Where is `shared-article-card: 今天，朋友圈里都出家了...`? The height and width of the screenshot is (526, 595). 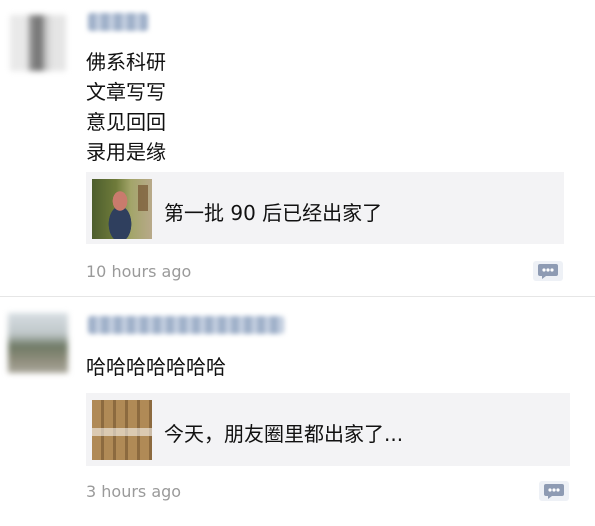
shared-article-card: 今天，朋友圈里都出家了... is located at coordinates (328, 429).